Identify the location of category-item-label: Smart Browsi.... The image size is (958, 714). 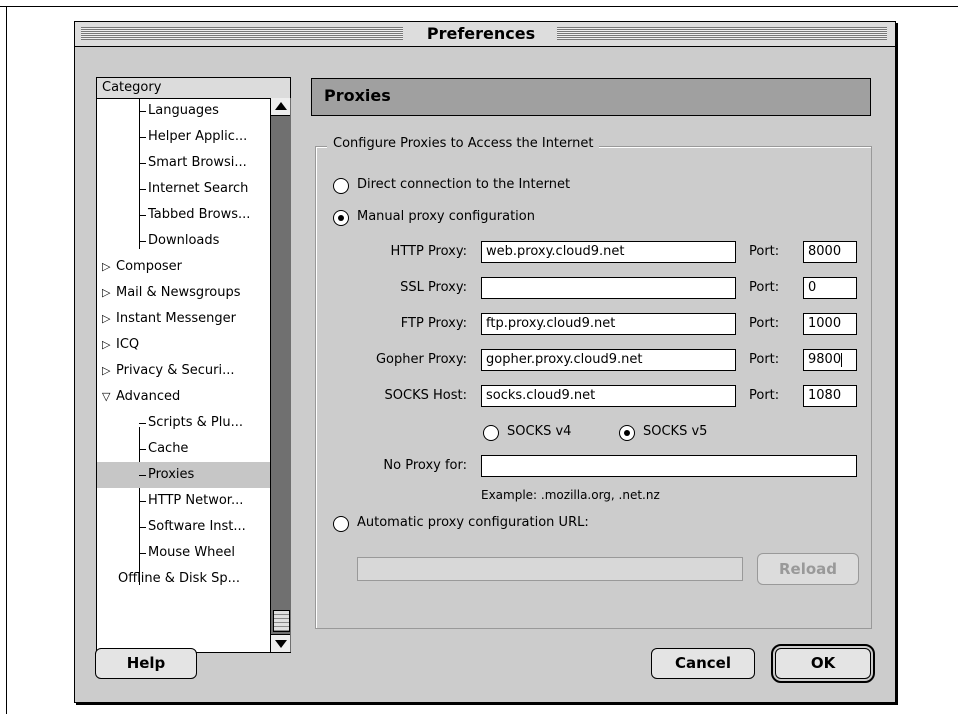
(197, 162).